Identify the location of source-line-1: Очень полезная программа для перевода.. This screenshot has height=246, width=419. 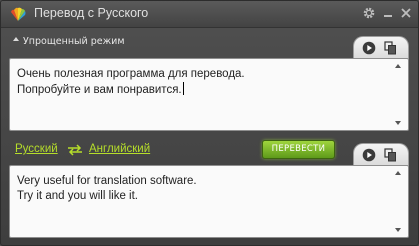
(131, 74).